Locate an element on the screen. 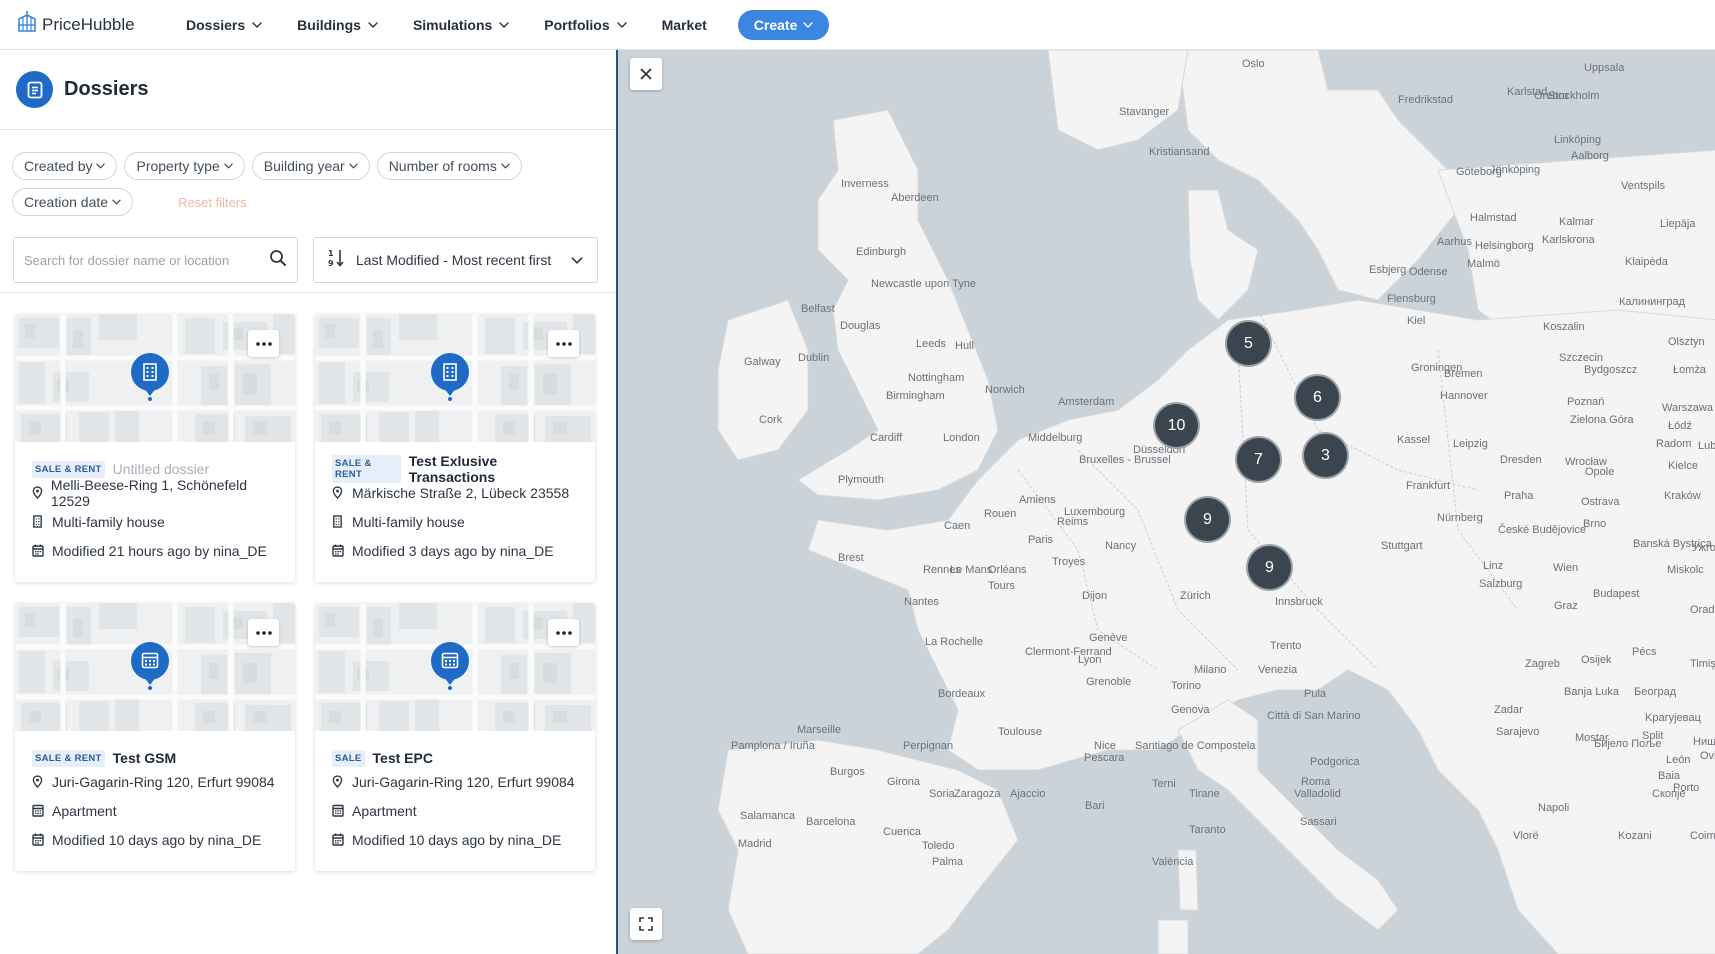 Image resolution: width=1715 pixels, height=954 pixels. nav-label: Dossiers is located at coordinates (216, 24).